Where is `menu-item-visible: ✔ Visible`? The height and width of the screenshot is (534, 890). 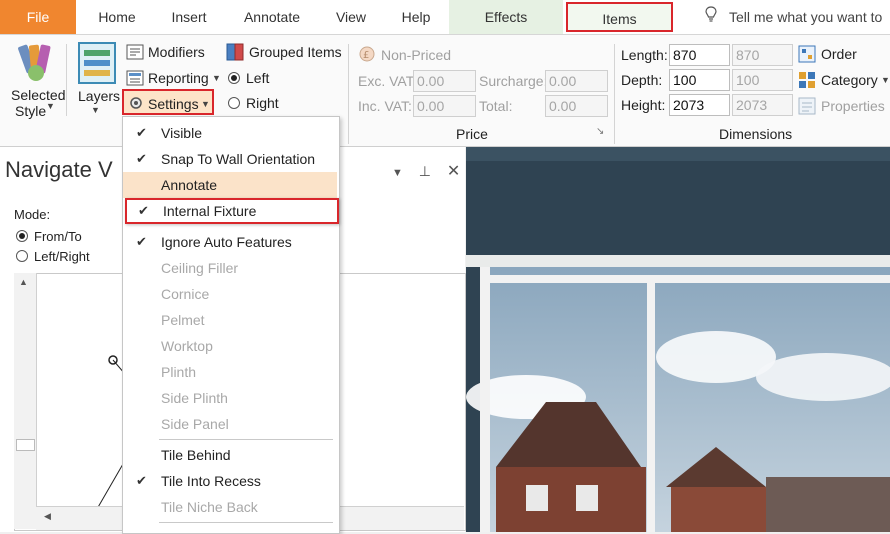 menu-item-visible: ✔ Visible is located at coordinates (230, 133).